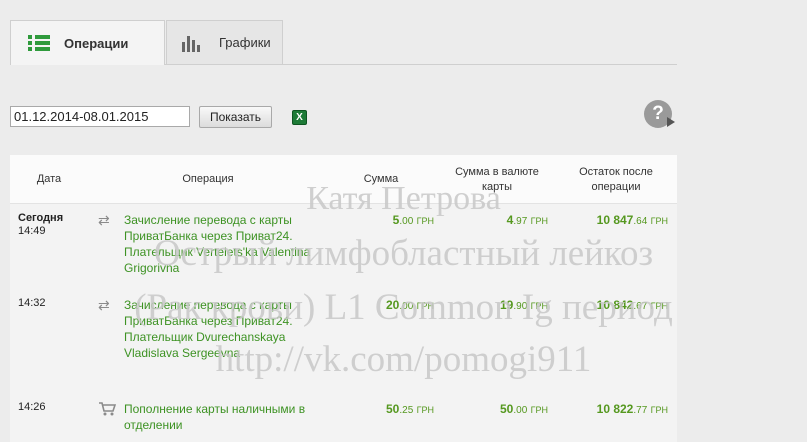 The height and width of the screenshot is (442, 807). Describe the element at coordinates (413, 220) in the screenshot. I see `row-sum: 5.00 ГРН` at that location.